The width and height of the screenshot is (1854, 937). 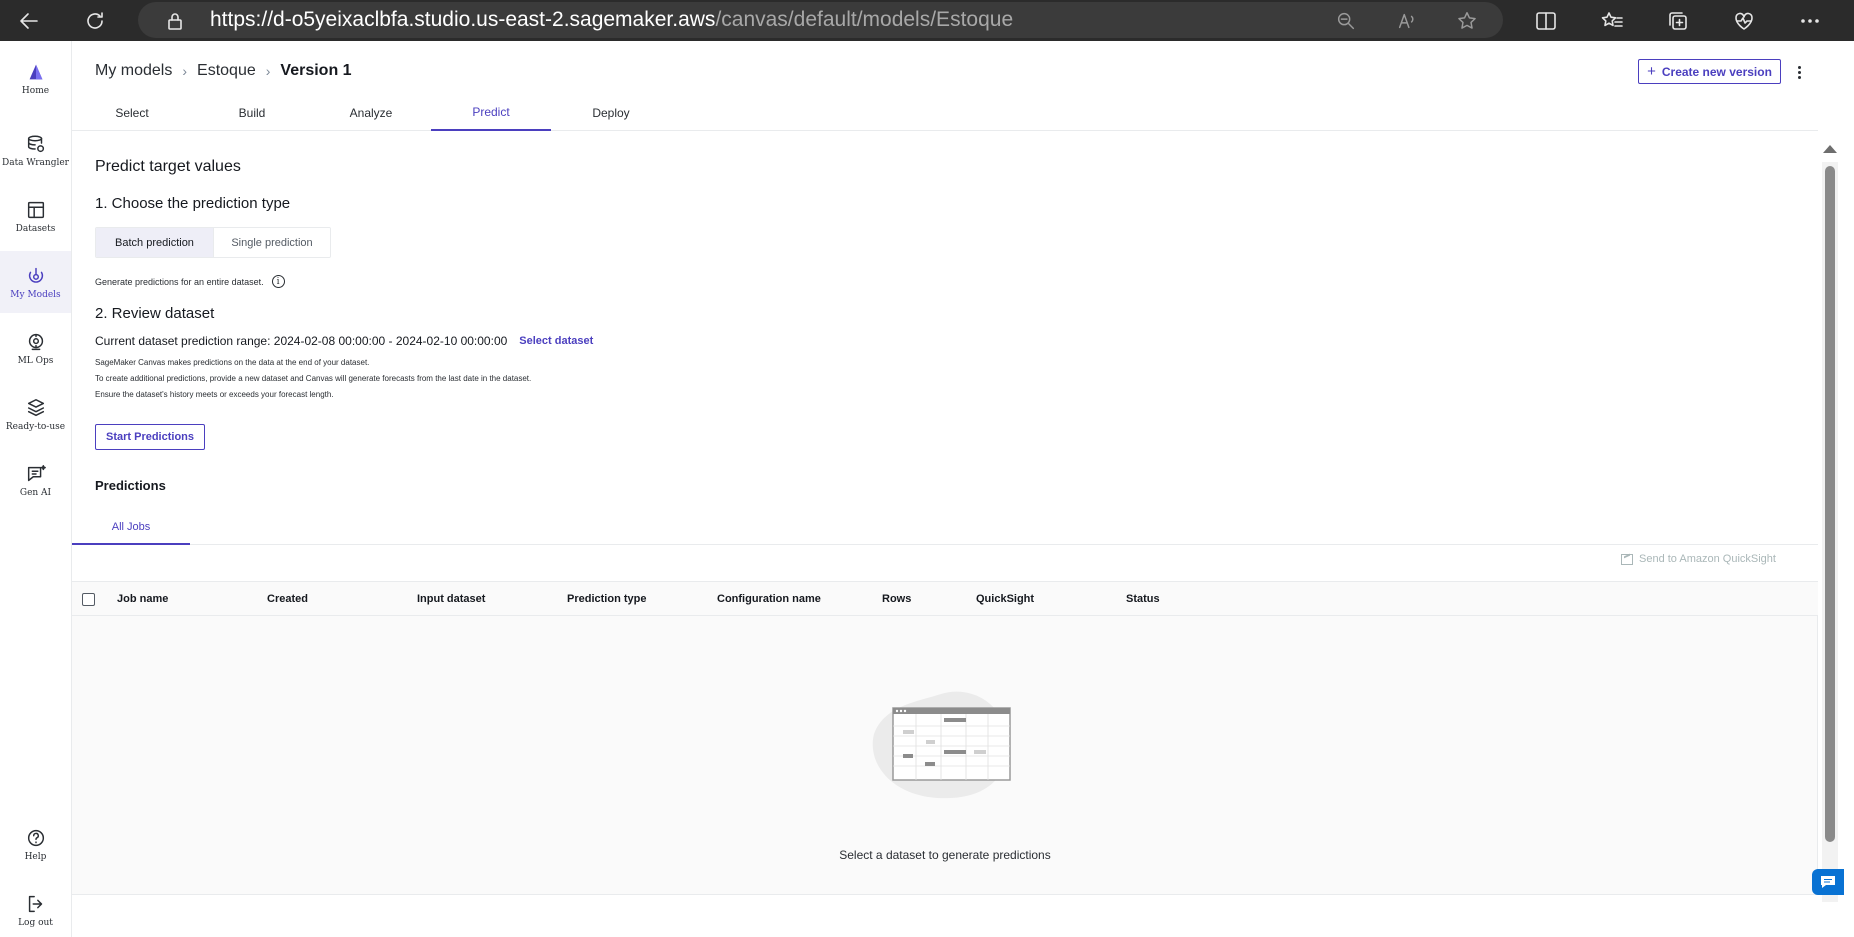 What do you see at coordinates (1651, 71) in the screenshot?
I see `plus-icon: +` at bounding box center [1651, 71].